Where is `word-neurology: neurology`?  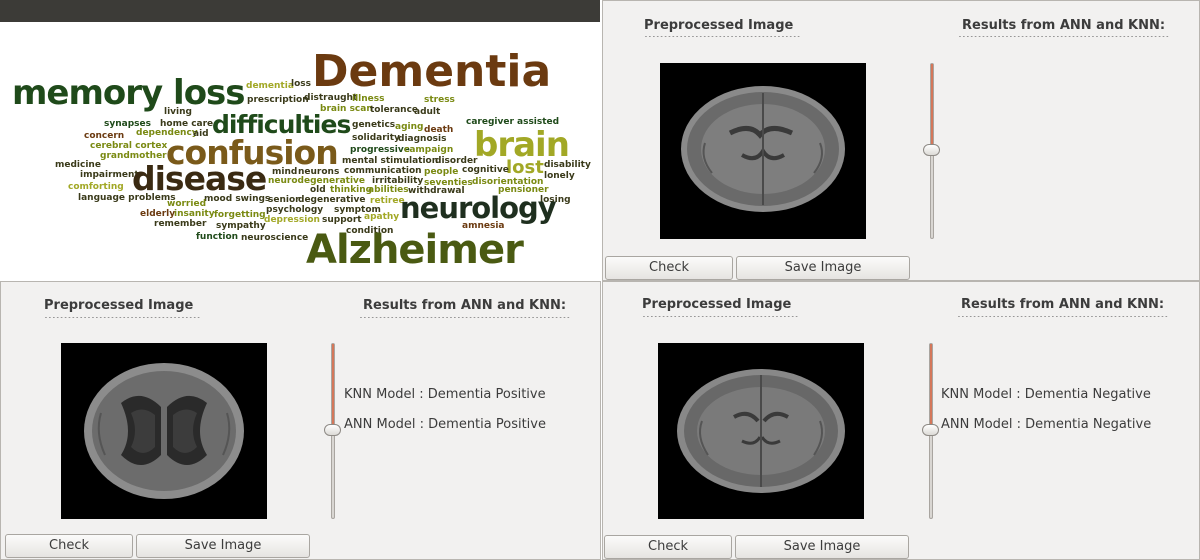
word-neurology: neurology is located at coordinates (478, 208).